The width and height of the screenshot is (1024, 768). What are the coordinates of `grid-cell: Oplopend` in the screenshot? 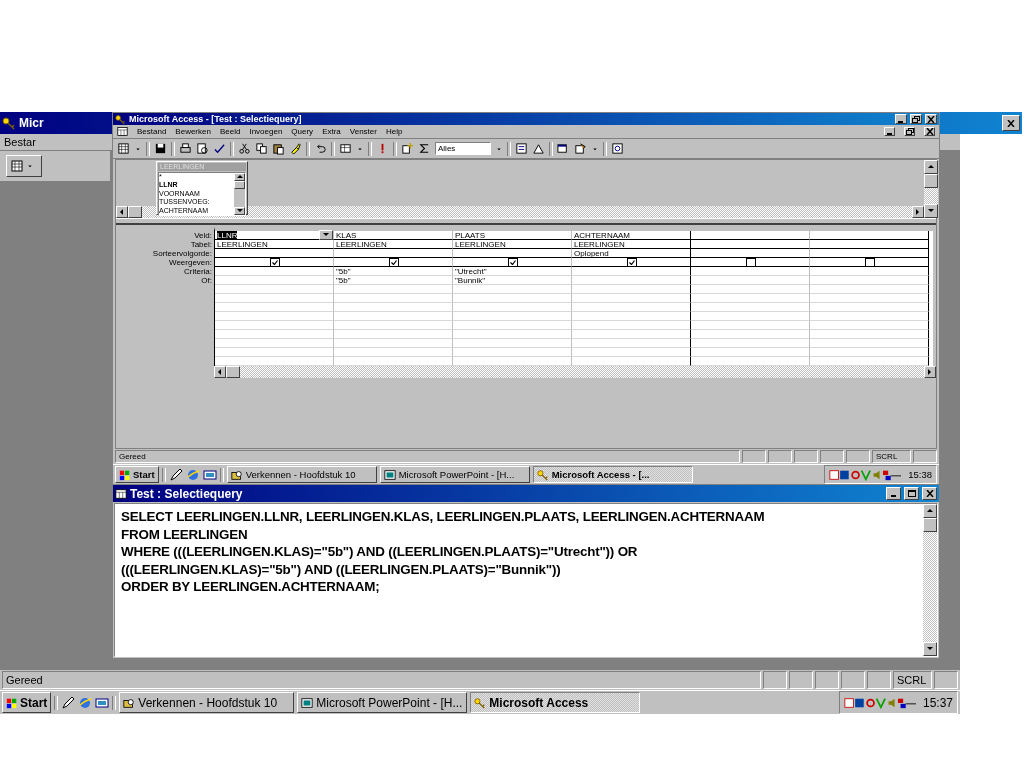 It's located at (631, 253).